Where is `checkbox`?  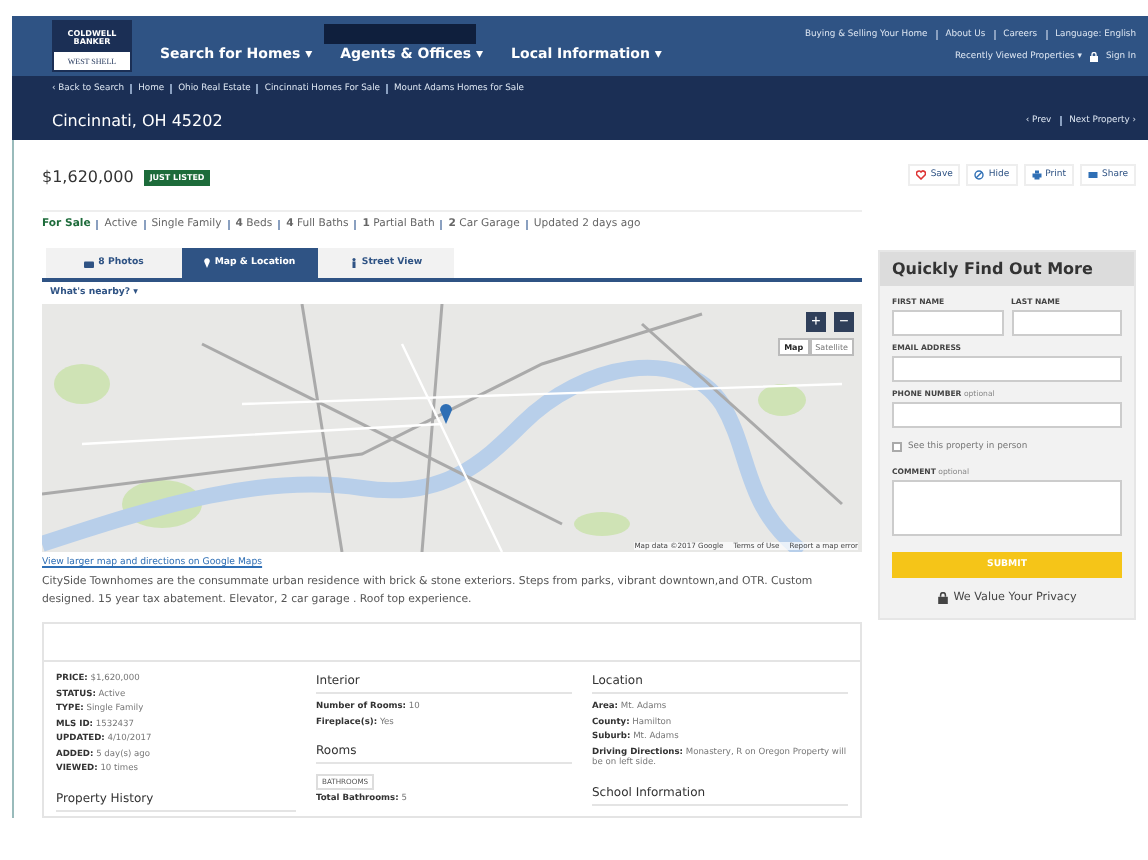
checkbox is located at coordinates (897, 447).